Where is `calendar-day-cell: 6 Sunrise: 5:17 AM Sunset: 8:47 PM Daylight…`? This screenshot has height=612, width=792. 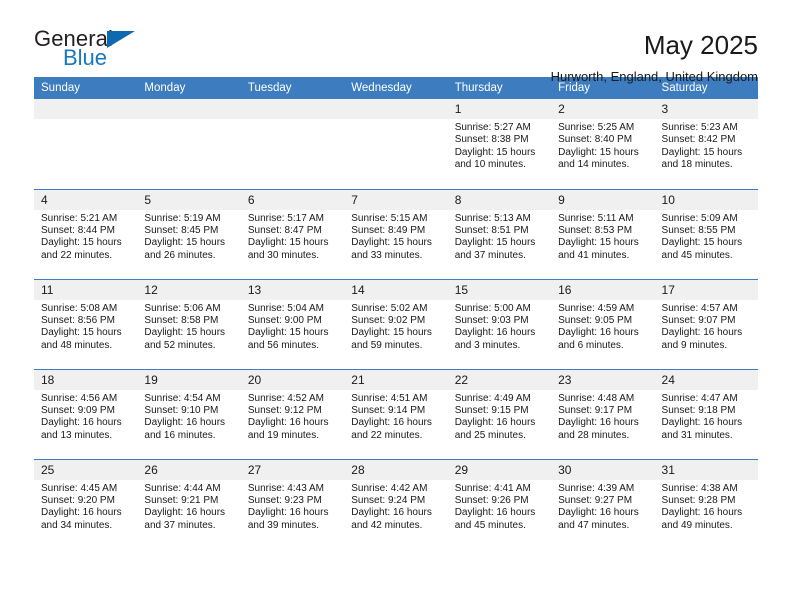
calendar-day-cell: 6 Sunrise: 5:17 AM Sunset: 8:47 PM Daylight… is located at coordinates (292, 233).